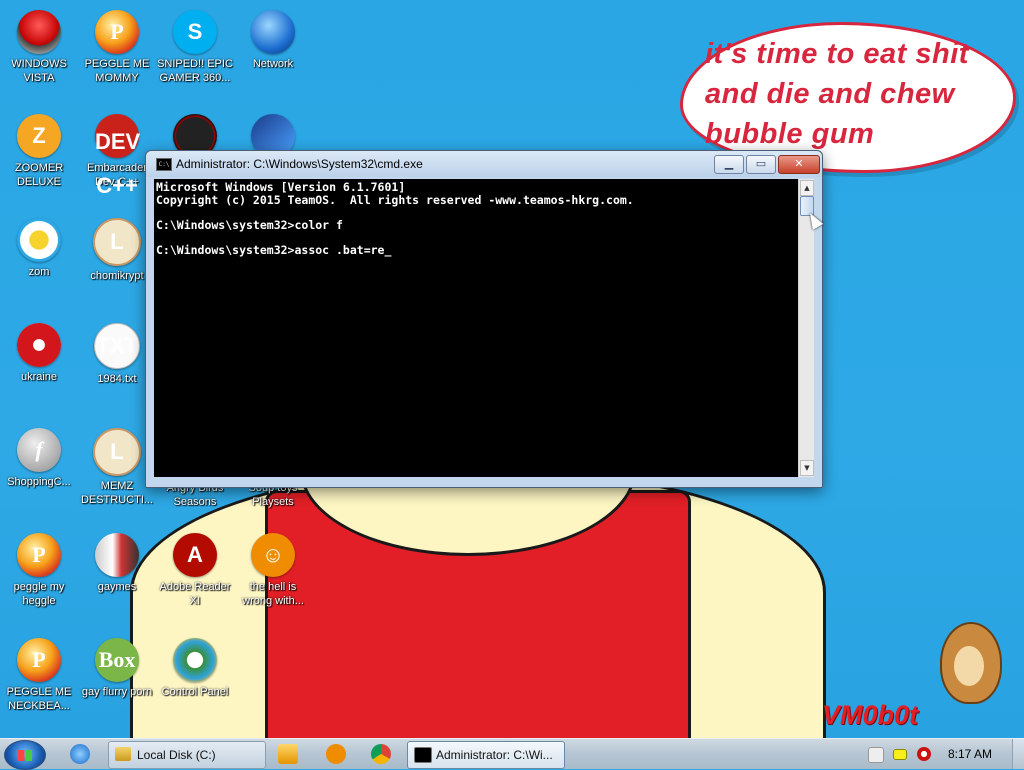 This screenshot has height=770, width=1024. I want to click on desktop-icon-label: ZOOMER DELUXE, so click(39, 175).